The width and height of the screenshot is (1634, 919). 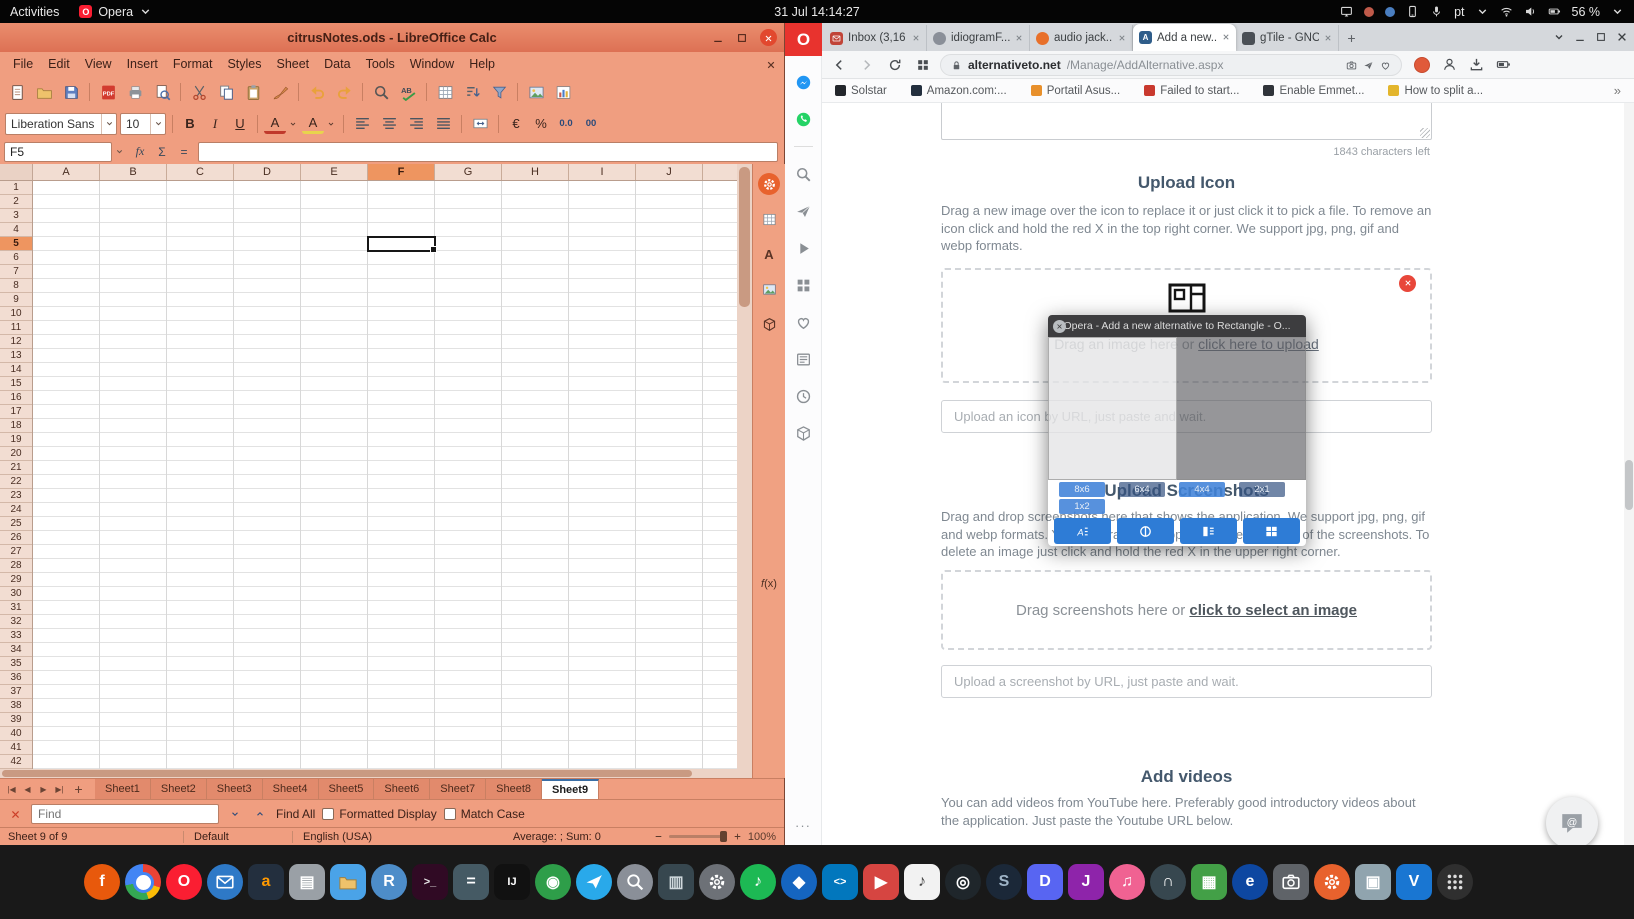 I want to click on chat-widget-button: @, so click(x=1572, y=823).